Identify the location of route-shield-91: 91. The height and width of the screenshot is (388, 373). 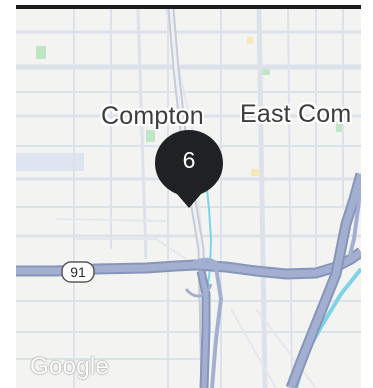
(78, 272).